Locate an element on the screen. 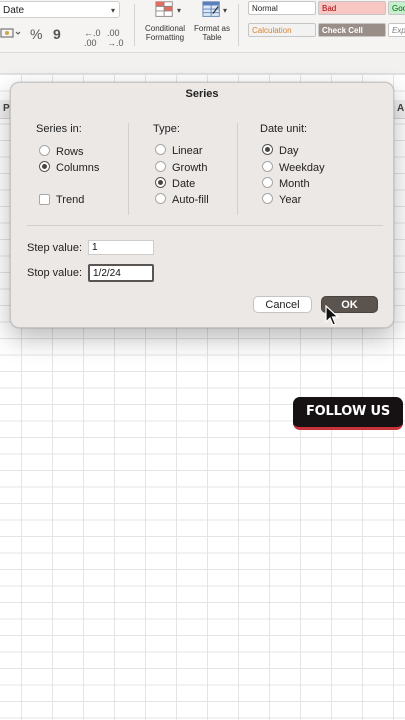 The width and height of the screenshot is (405, 720). radio-weekday: Weekday is located at coordinates (297, 168).